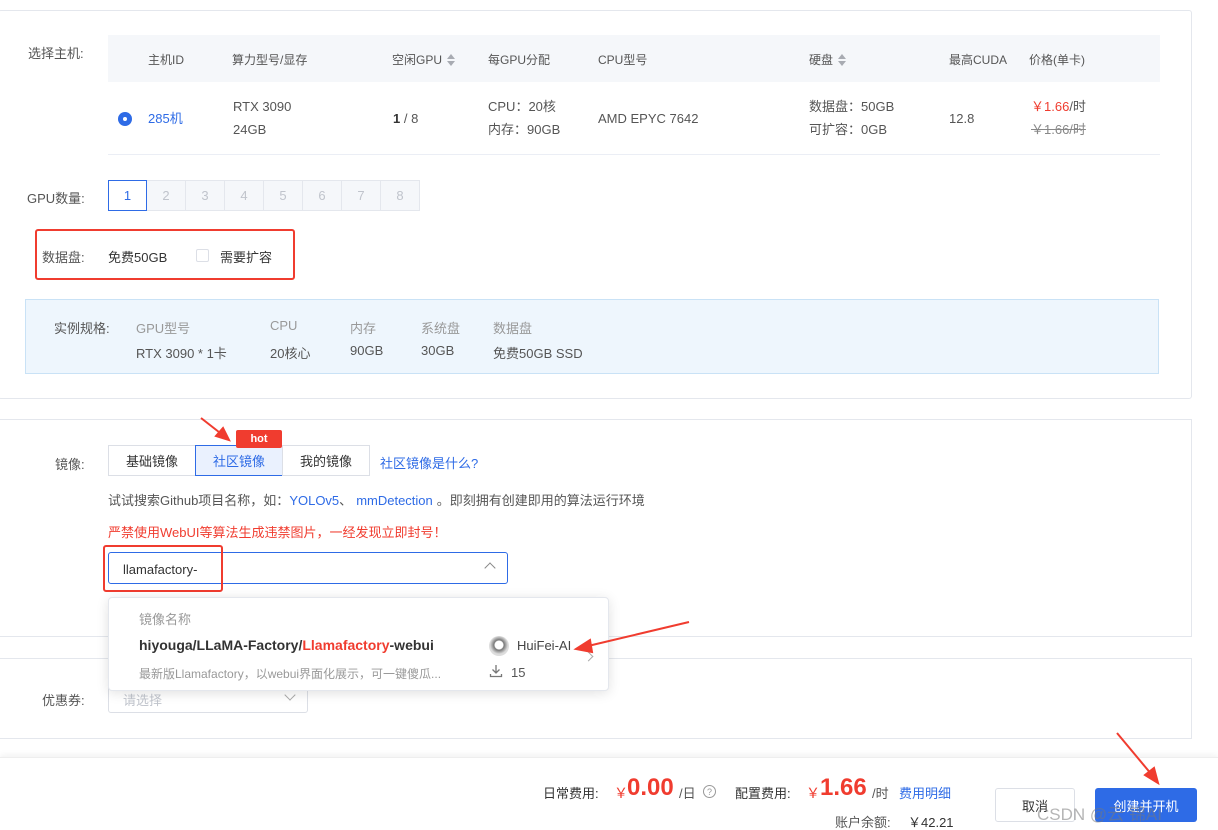 The image size is (1218, 830). I want to click on host-model: RTX 3090, so click(262, 106).